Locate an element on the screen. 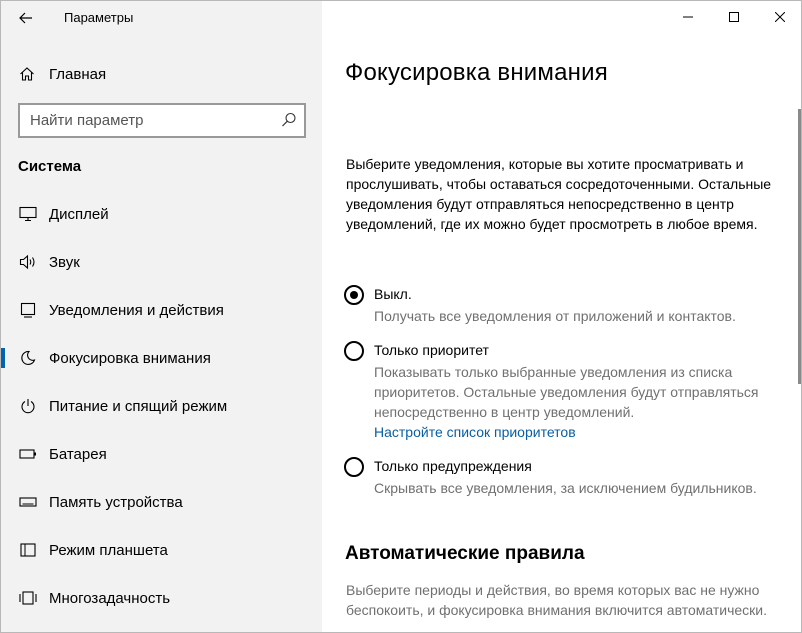  sidebar-item-label: Режим планшета is located at coordinates (108, 550).